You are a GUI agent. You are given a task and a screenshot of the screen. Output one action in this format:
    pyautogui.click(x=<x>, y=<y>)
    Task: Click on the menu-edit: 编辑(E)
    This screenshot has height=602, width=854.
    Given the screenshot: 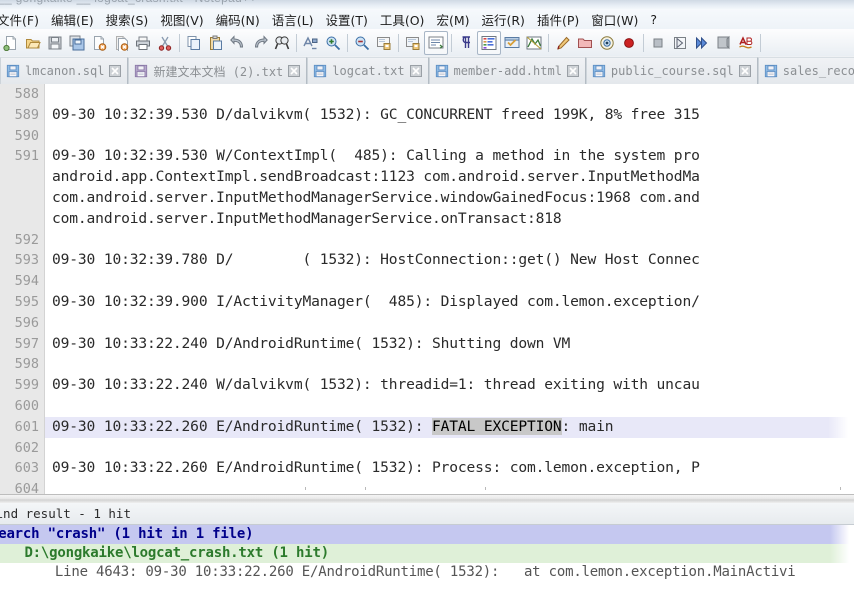 What is the action you would take?
    pyautogui.click(x=72, y=19)
    